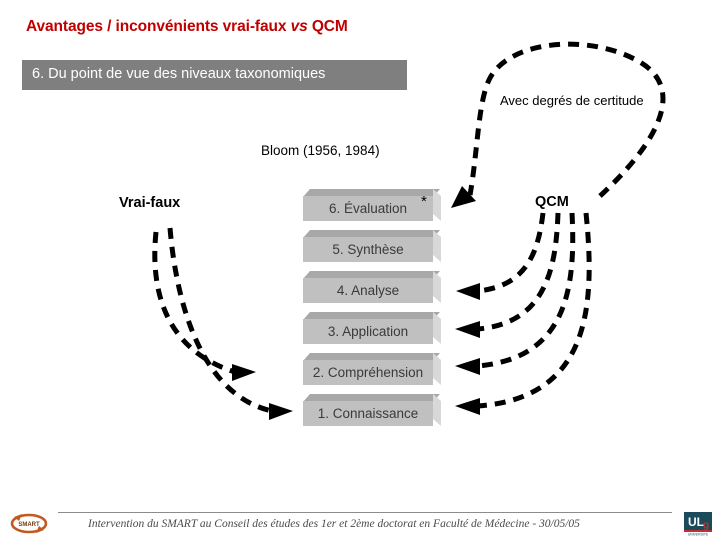 This screenshot has width=720, height=540. I want to click on smart-logo-text: SMART, so click(29, 525).